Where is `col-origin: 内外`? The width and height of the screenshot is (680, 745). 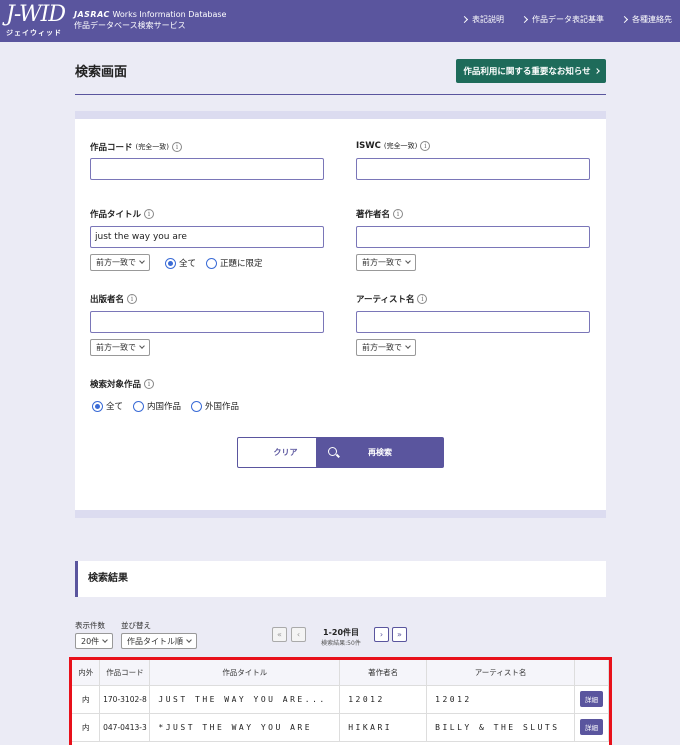
col-origin: 内外 is located at coordinates (86, 673).